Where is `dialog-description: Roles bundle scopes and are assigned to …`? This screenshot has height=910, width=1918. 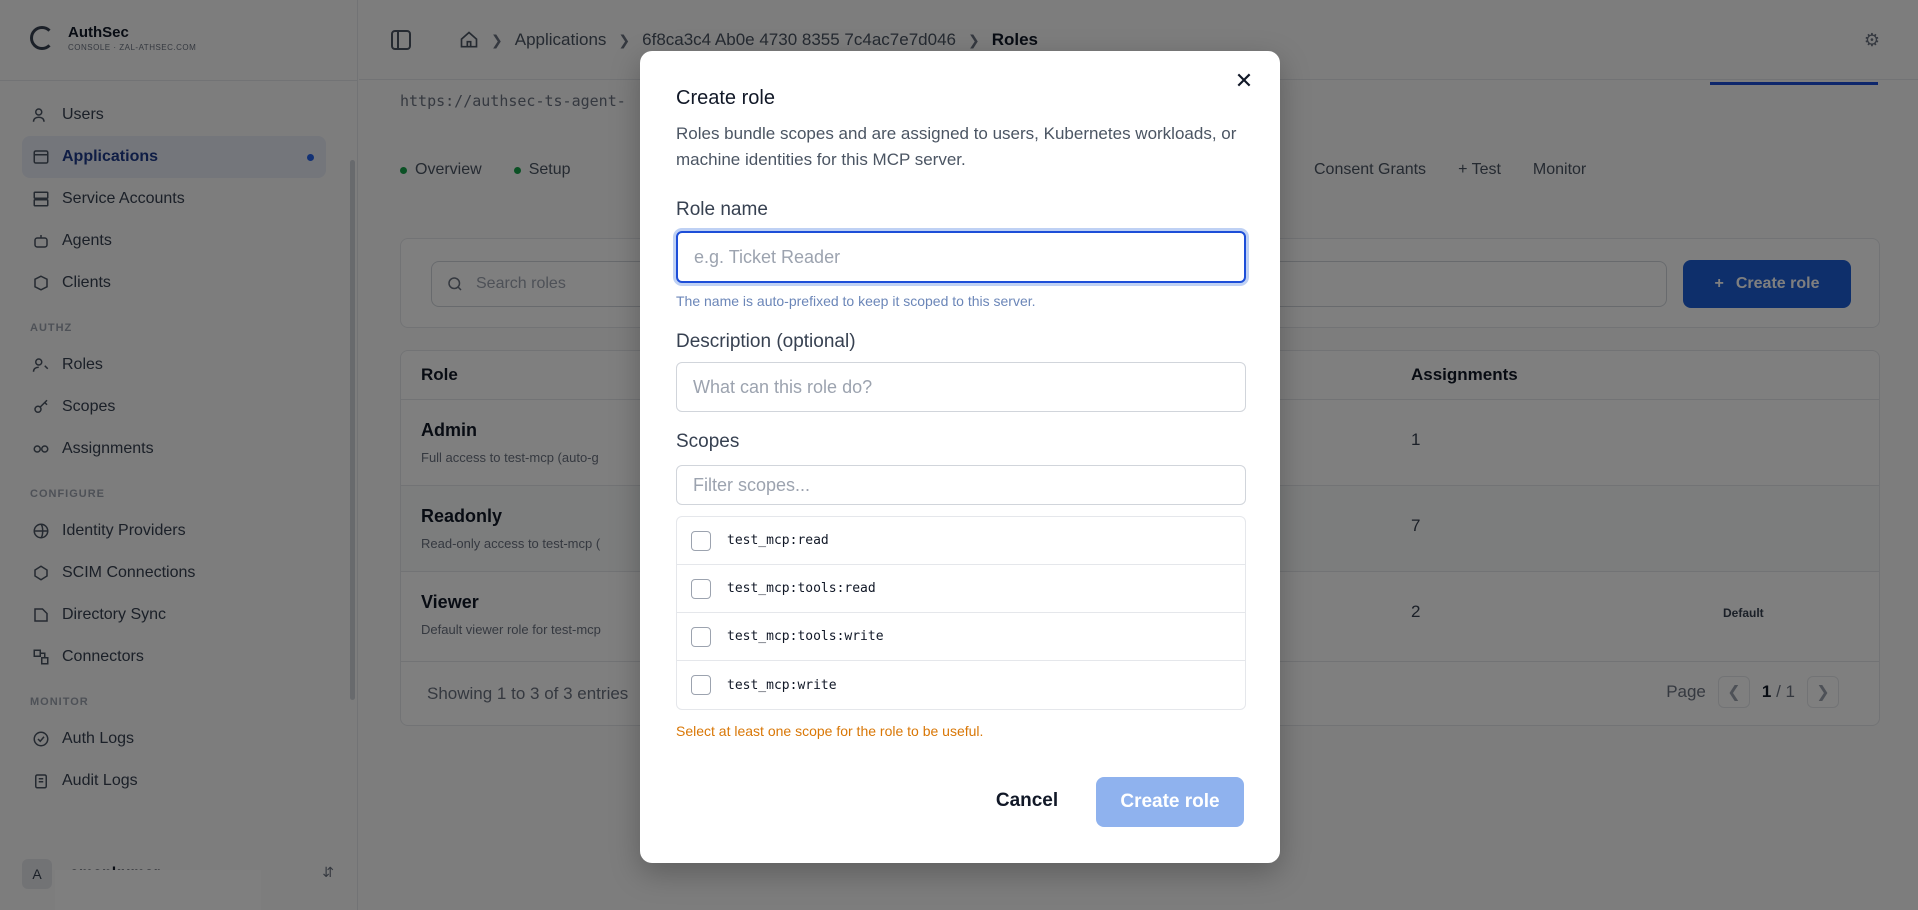 dialog-description: Roles bundle scopes and are assigned to … is located at coordinates (956, 146).